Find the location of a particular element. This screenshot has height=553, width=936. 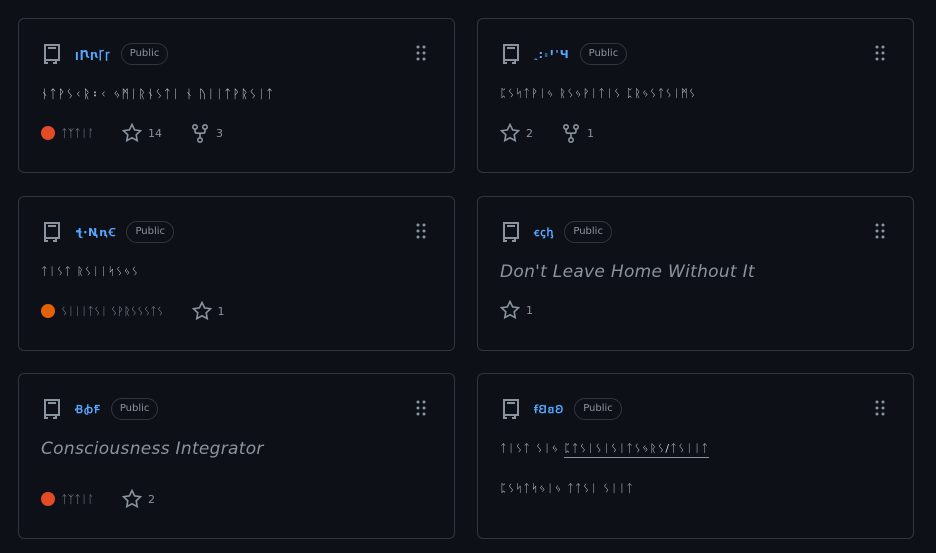

repo-card-header: ꞙꞚꞛꞜ Public is located at coordinates (561, 409).